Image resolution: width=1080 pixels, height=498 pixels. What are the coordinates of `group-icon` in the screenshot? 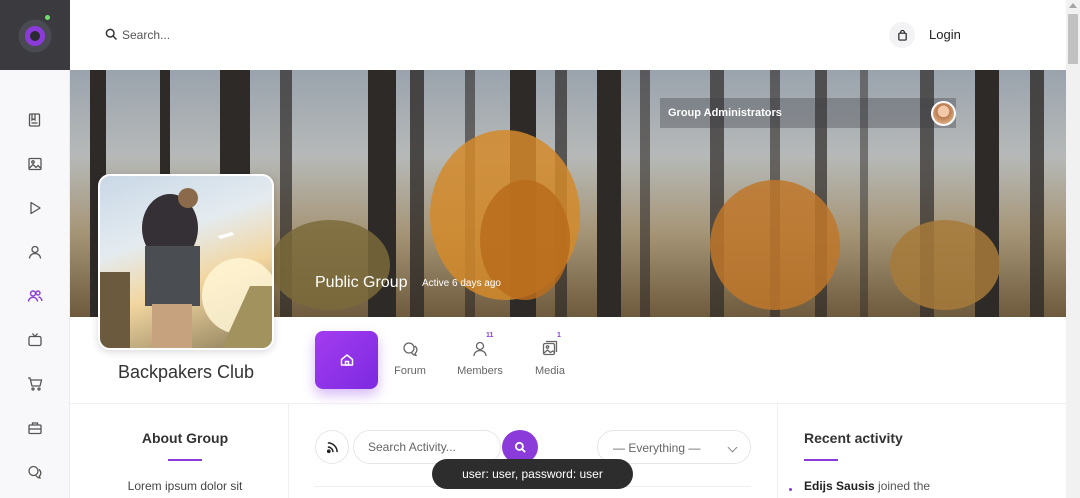 It's located at (35, 296).